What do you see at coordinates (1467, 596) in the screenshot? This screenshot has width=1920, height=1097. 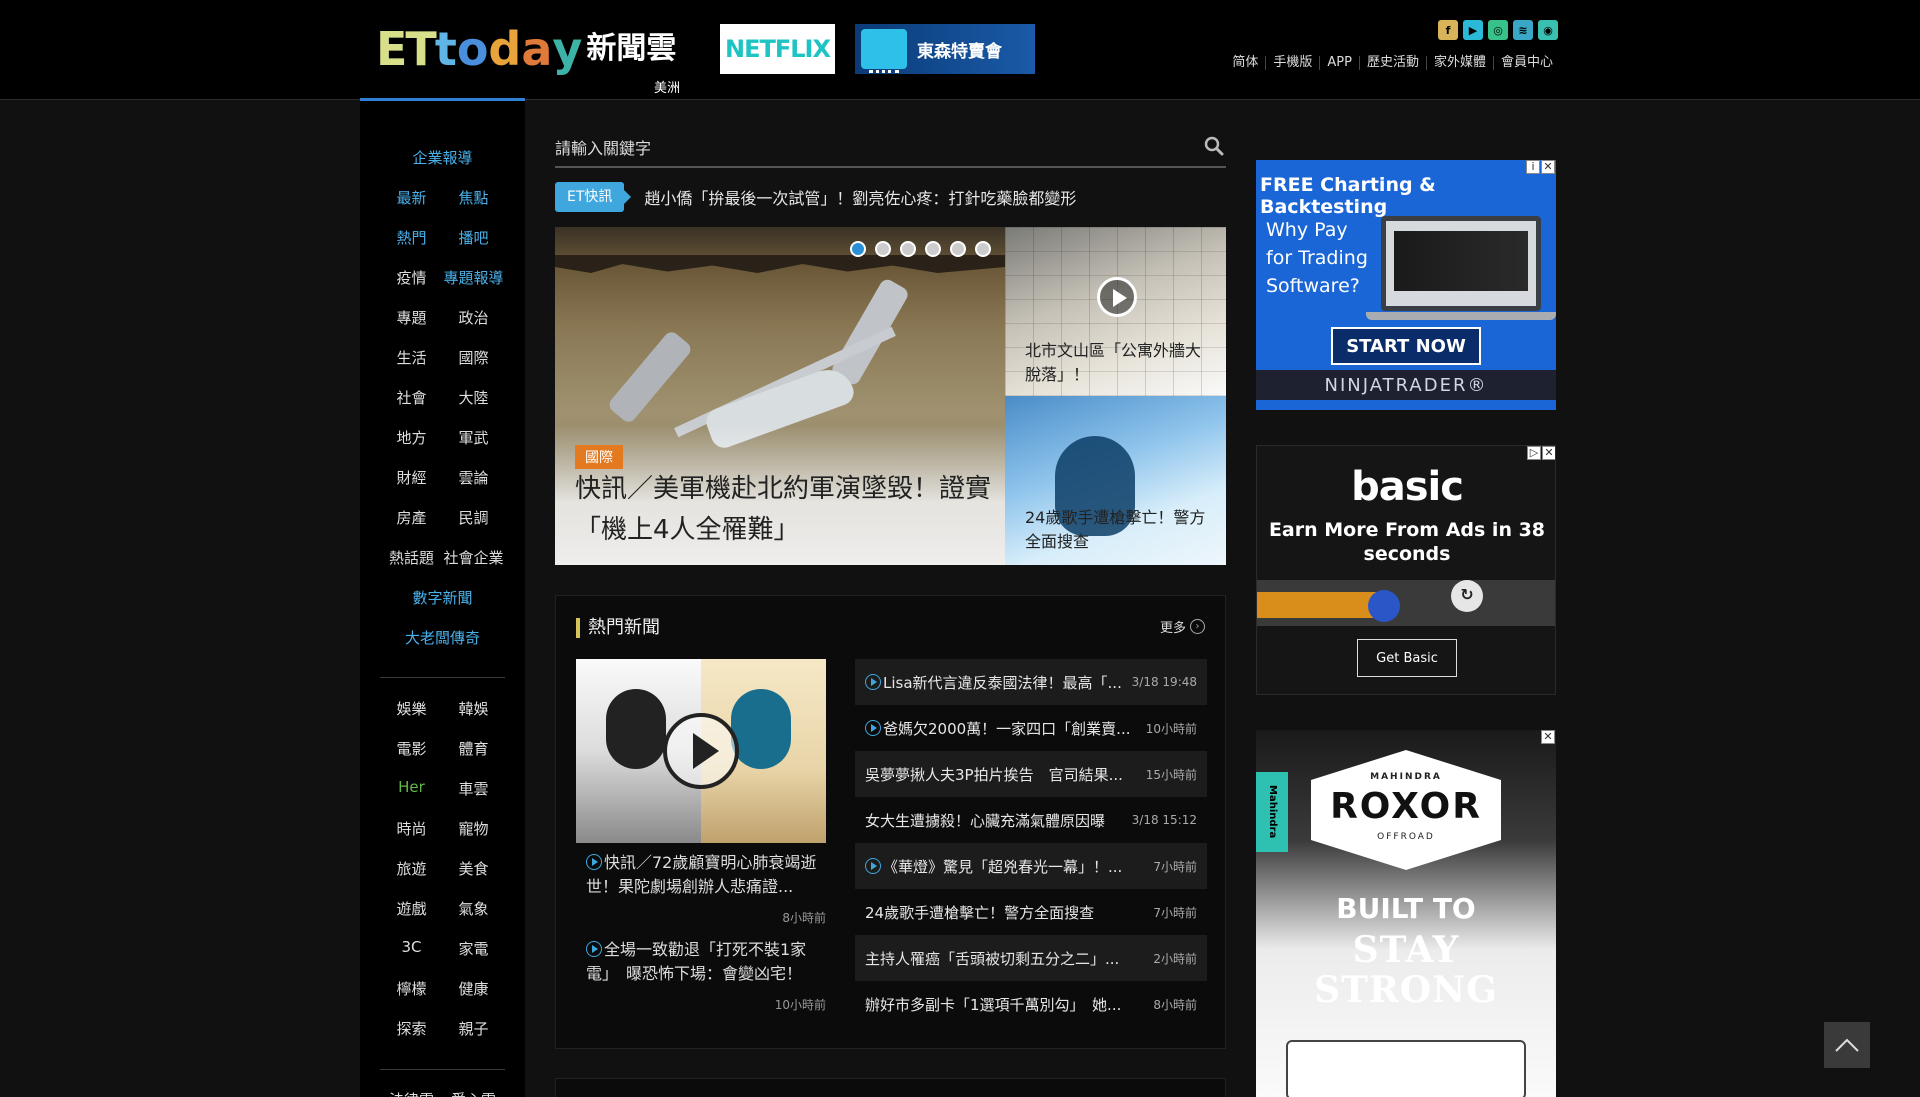 I see `reset-icon: ↻` at bounding box center [1467, 596].